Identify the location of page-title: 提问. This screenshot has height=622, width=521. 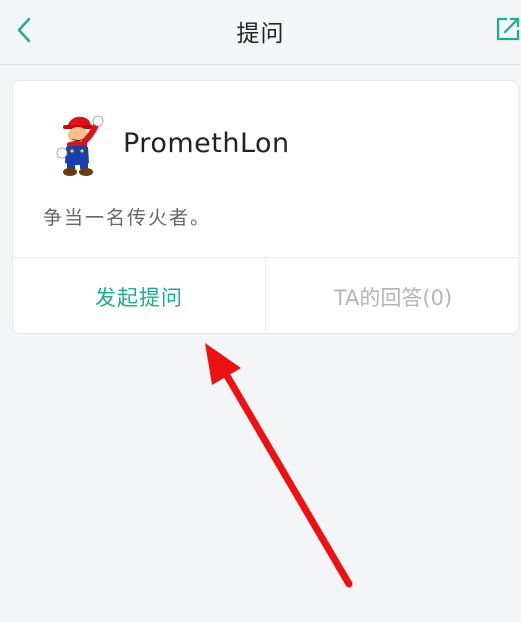
(260, 34).